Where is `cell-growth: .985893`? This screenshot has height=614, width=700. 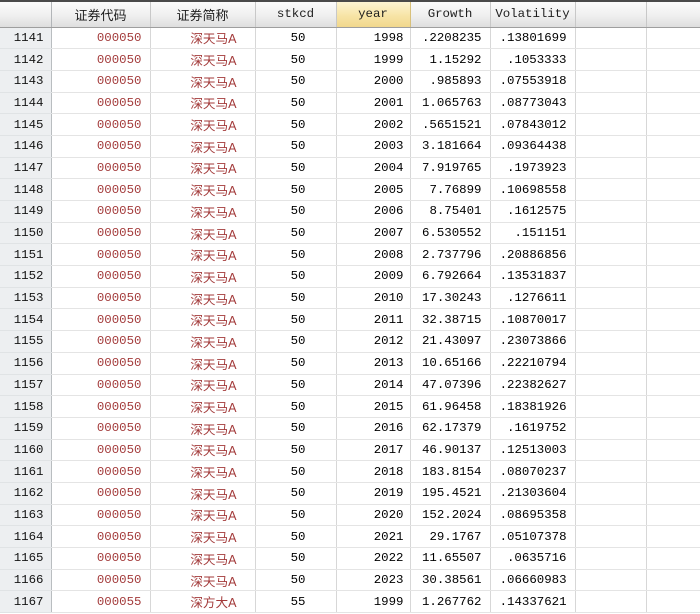 cell-growth: .985893 is located at coordinates (450, 81).